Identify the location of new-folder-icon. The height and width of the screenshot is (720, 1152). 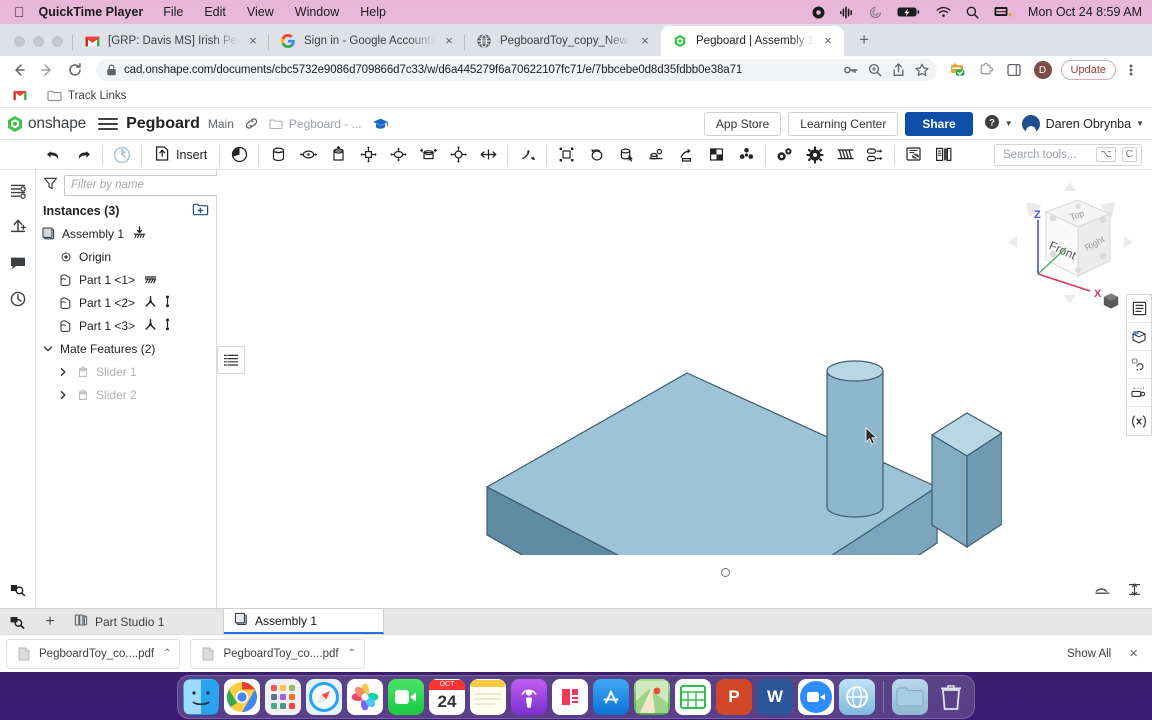
(200, 211).